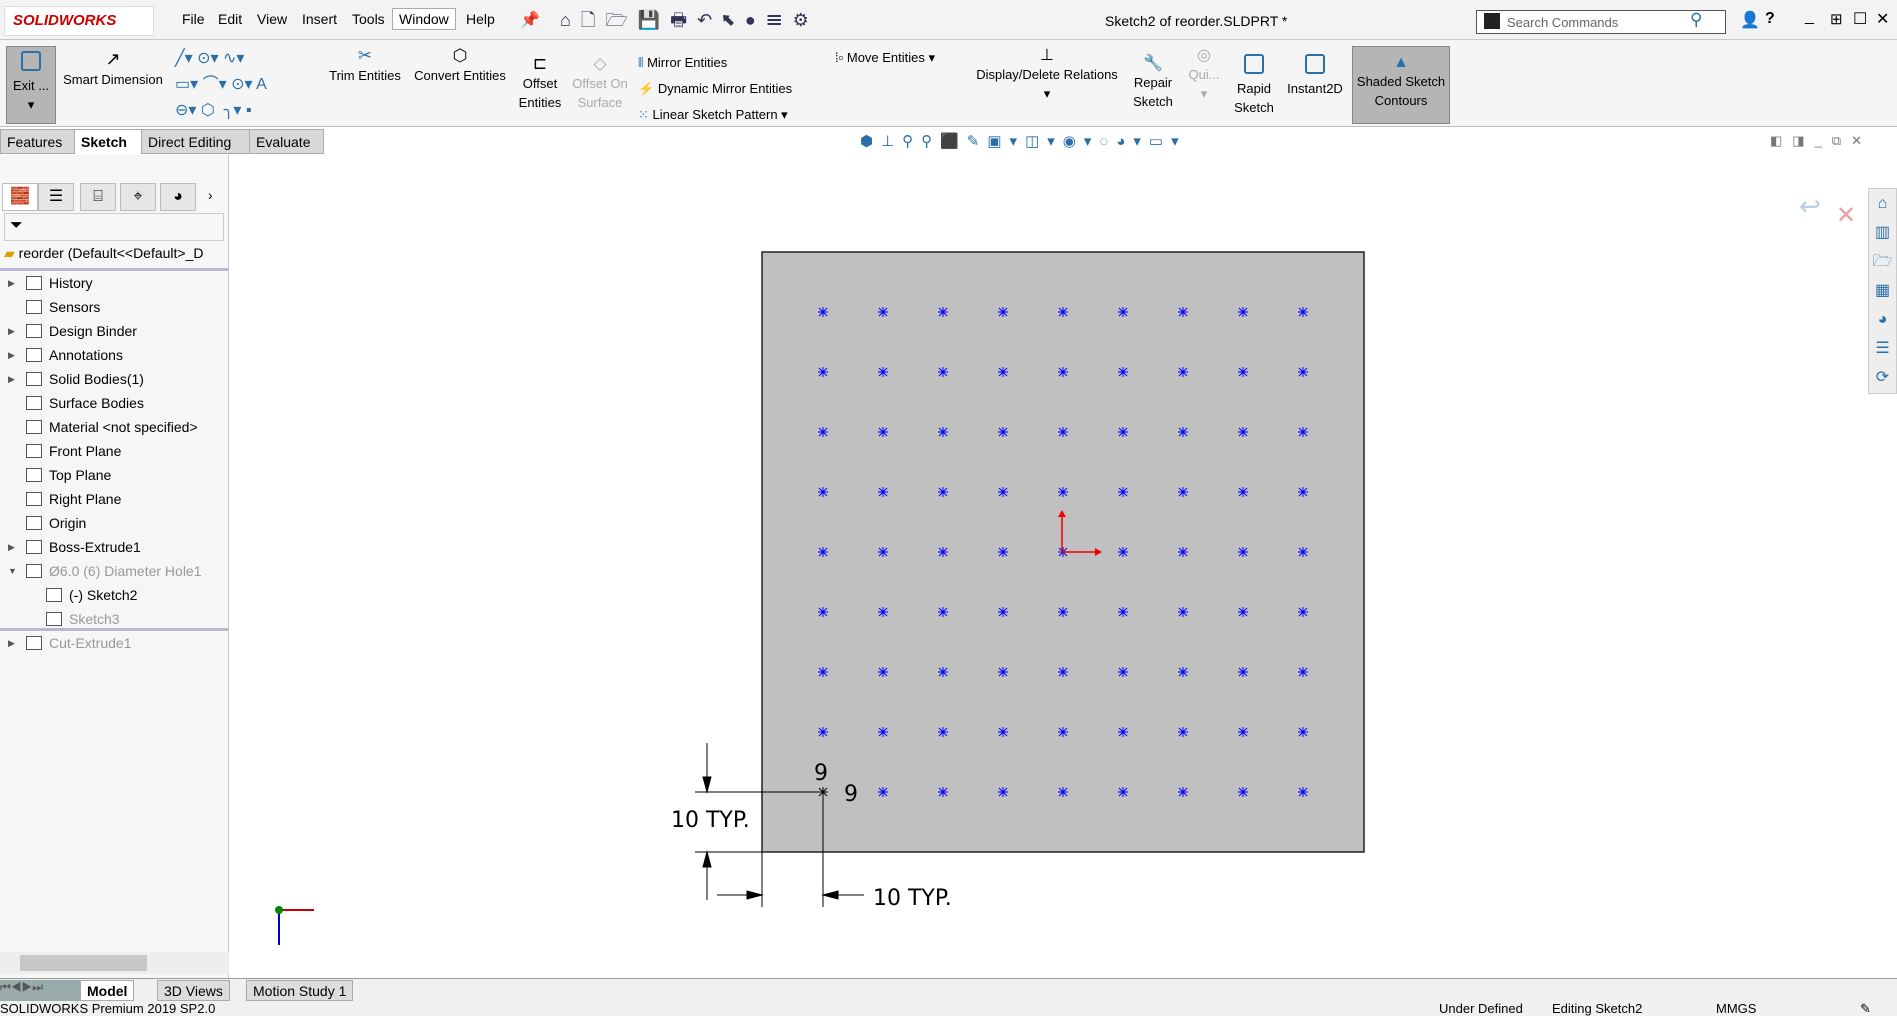 The image size is (1897, 1016). I want to click on help-icon: ?, so click(1770, 19).